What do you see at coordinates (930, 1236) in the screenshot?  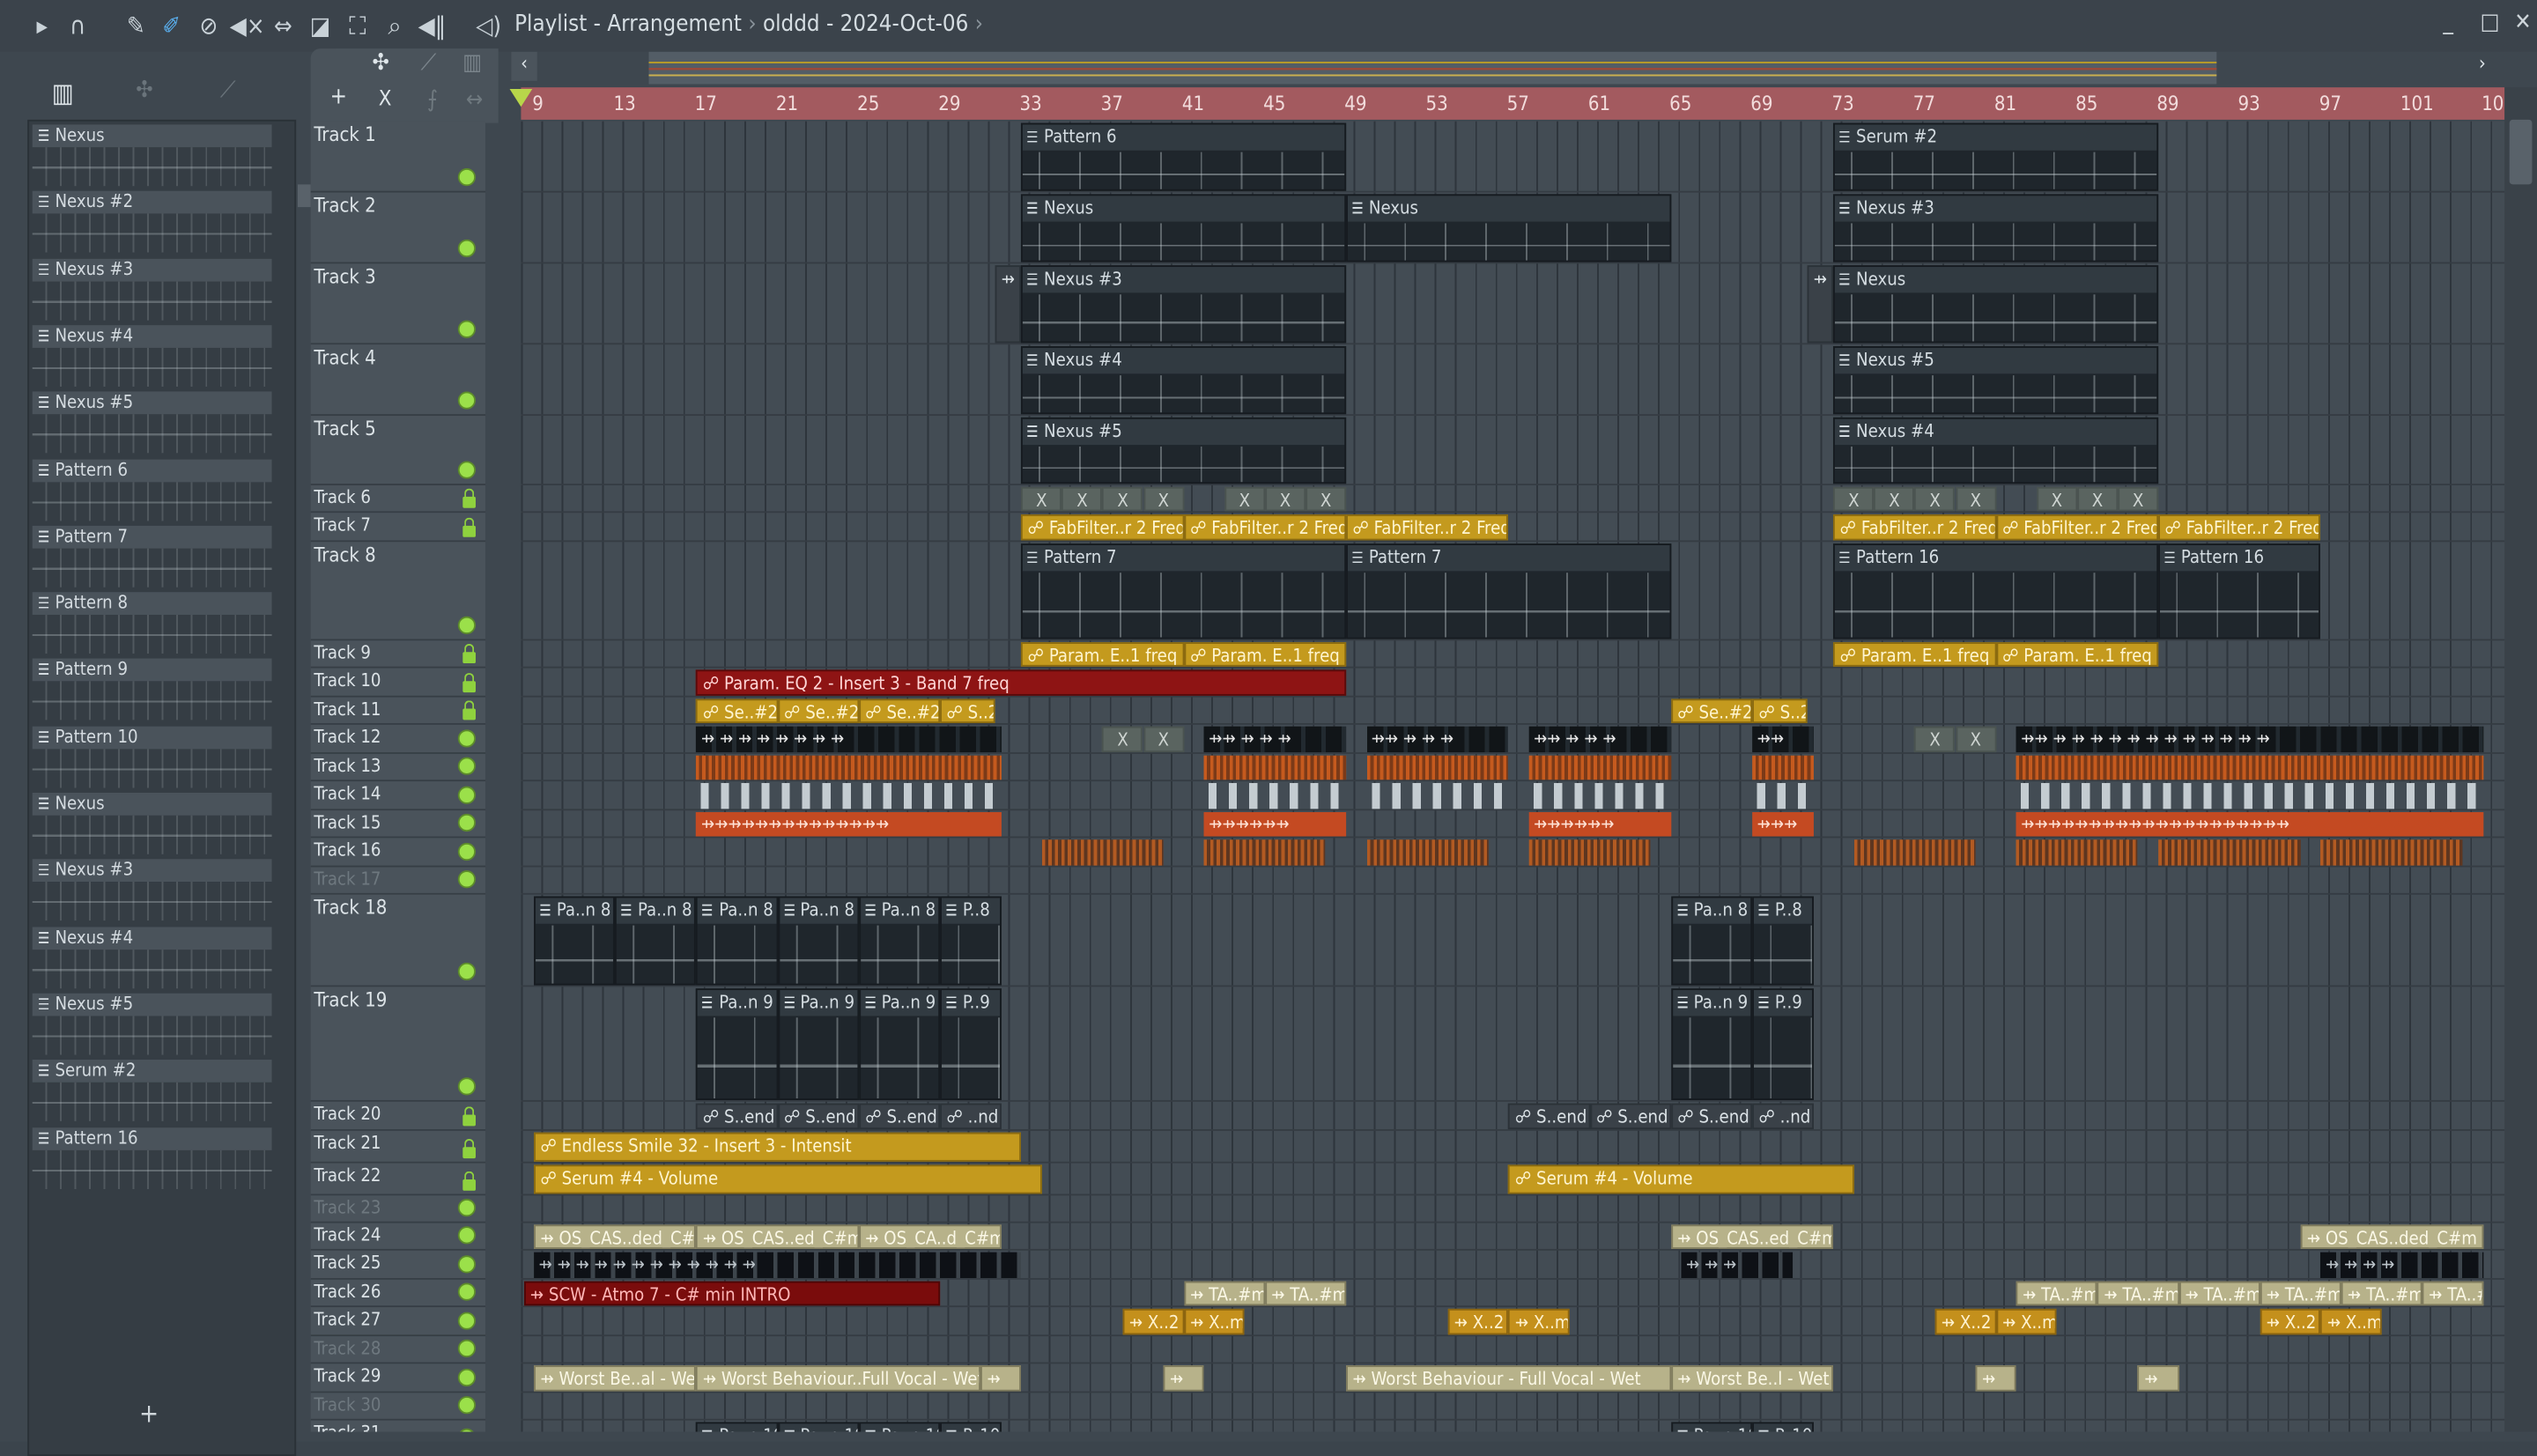 I see `clip-audio: ⇸ OS_CA..d_C#m` at bounding box center [930, 1236].